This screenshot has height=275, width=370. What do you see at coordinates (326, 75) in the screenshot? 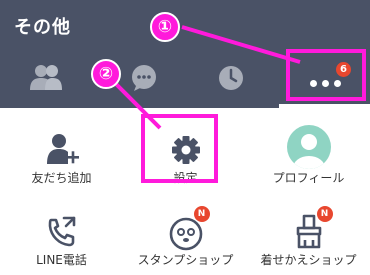
I see `annotation-box-more` at bounding box center [326, 75].